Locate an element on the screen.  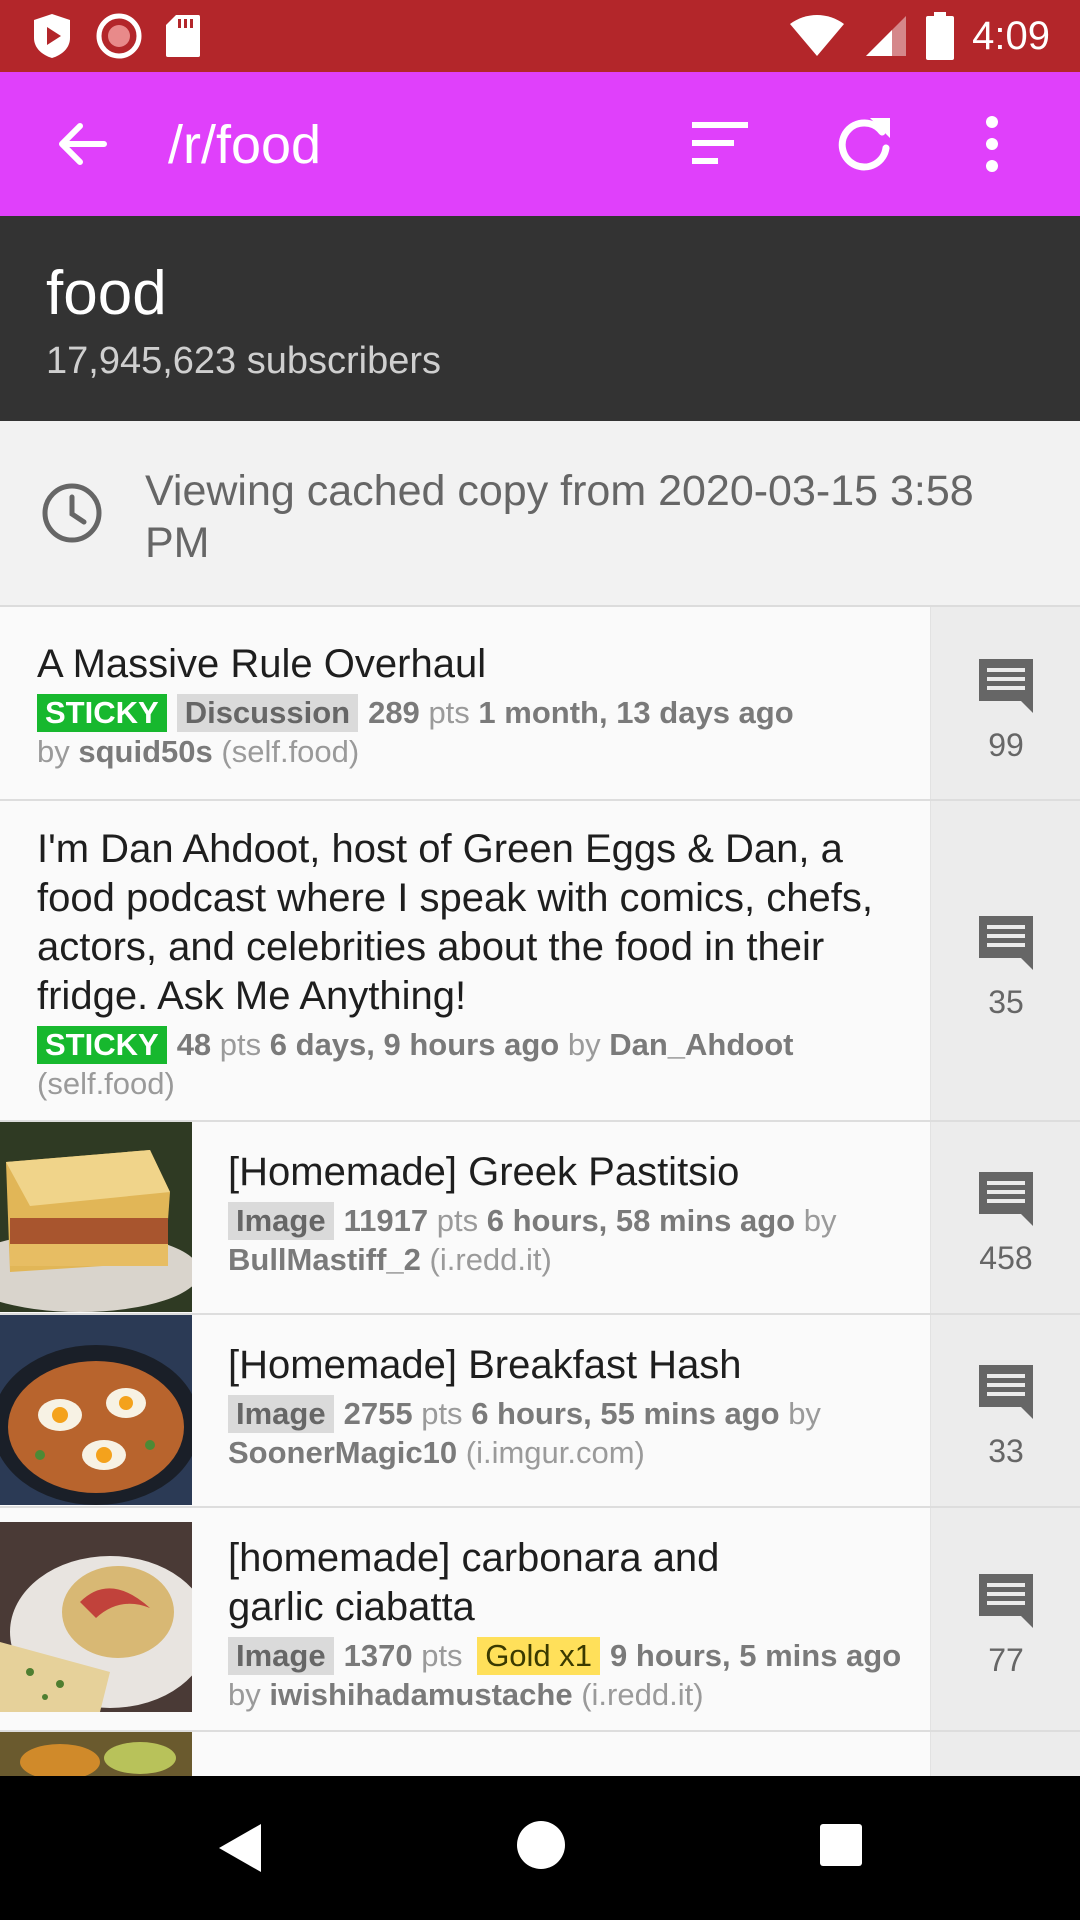
partial-food-image is located at coordinates (96, 1754).